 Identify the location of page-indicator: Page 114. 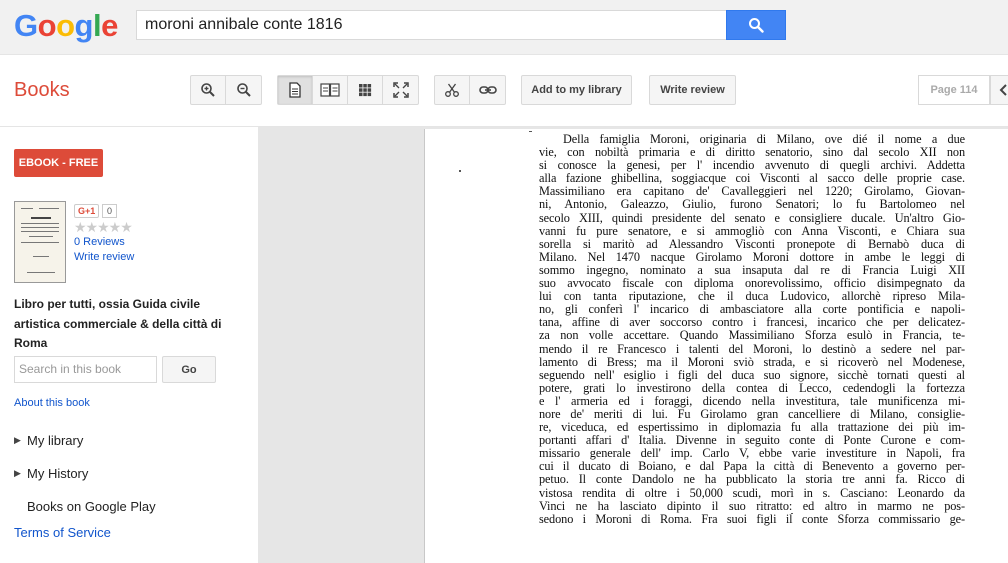
(954, 90).